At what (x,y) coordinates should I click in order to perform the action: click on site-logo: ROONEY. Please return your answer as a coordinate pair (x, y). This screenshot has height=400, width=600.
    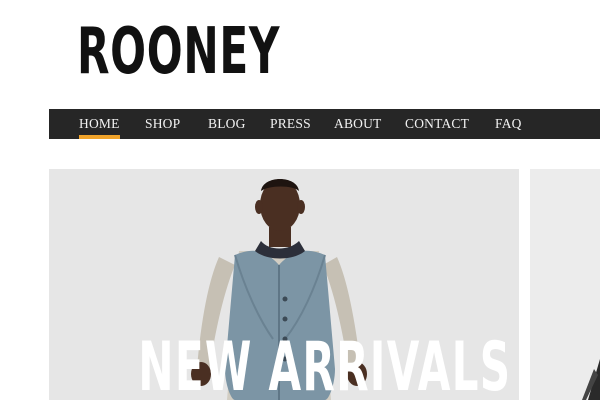
    Looking at the image, I should click on (178, 52).